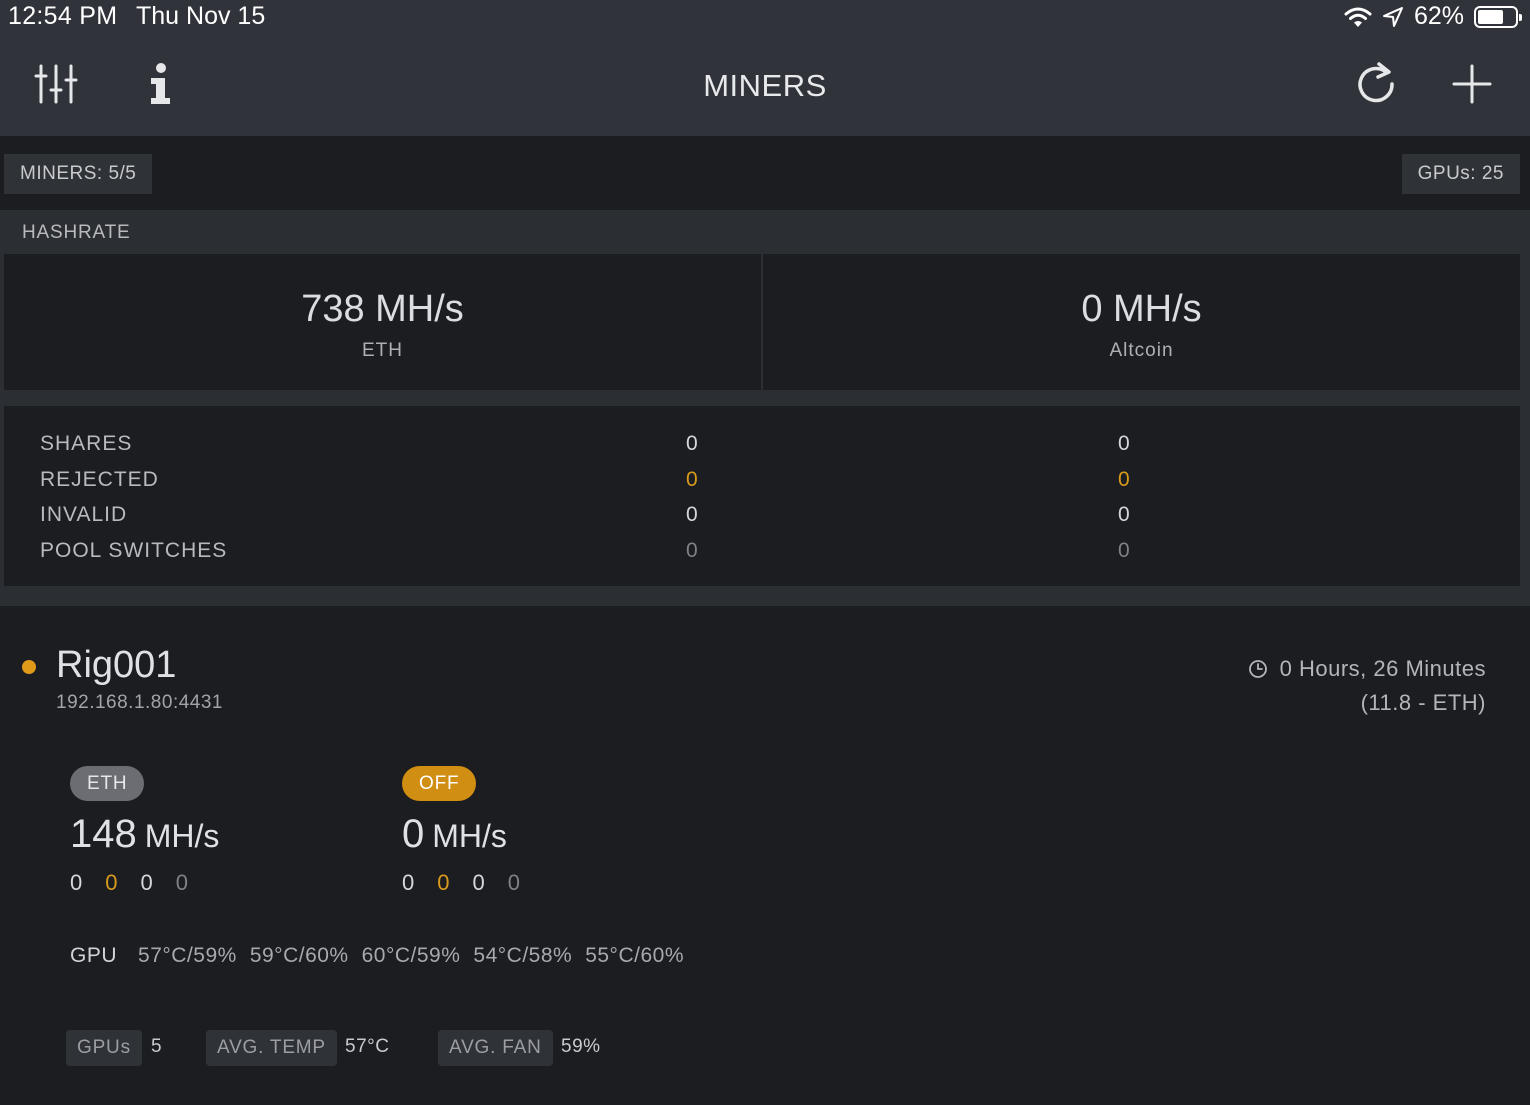 The image size is (1530, 1105). What do you see at coordinates (762, 398) in the screenshot?
I see `section-gap` at bounding box center [762, 398].